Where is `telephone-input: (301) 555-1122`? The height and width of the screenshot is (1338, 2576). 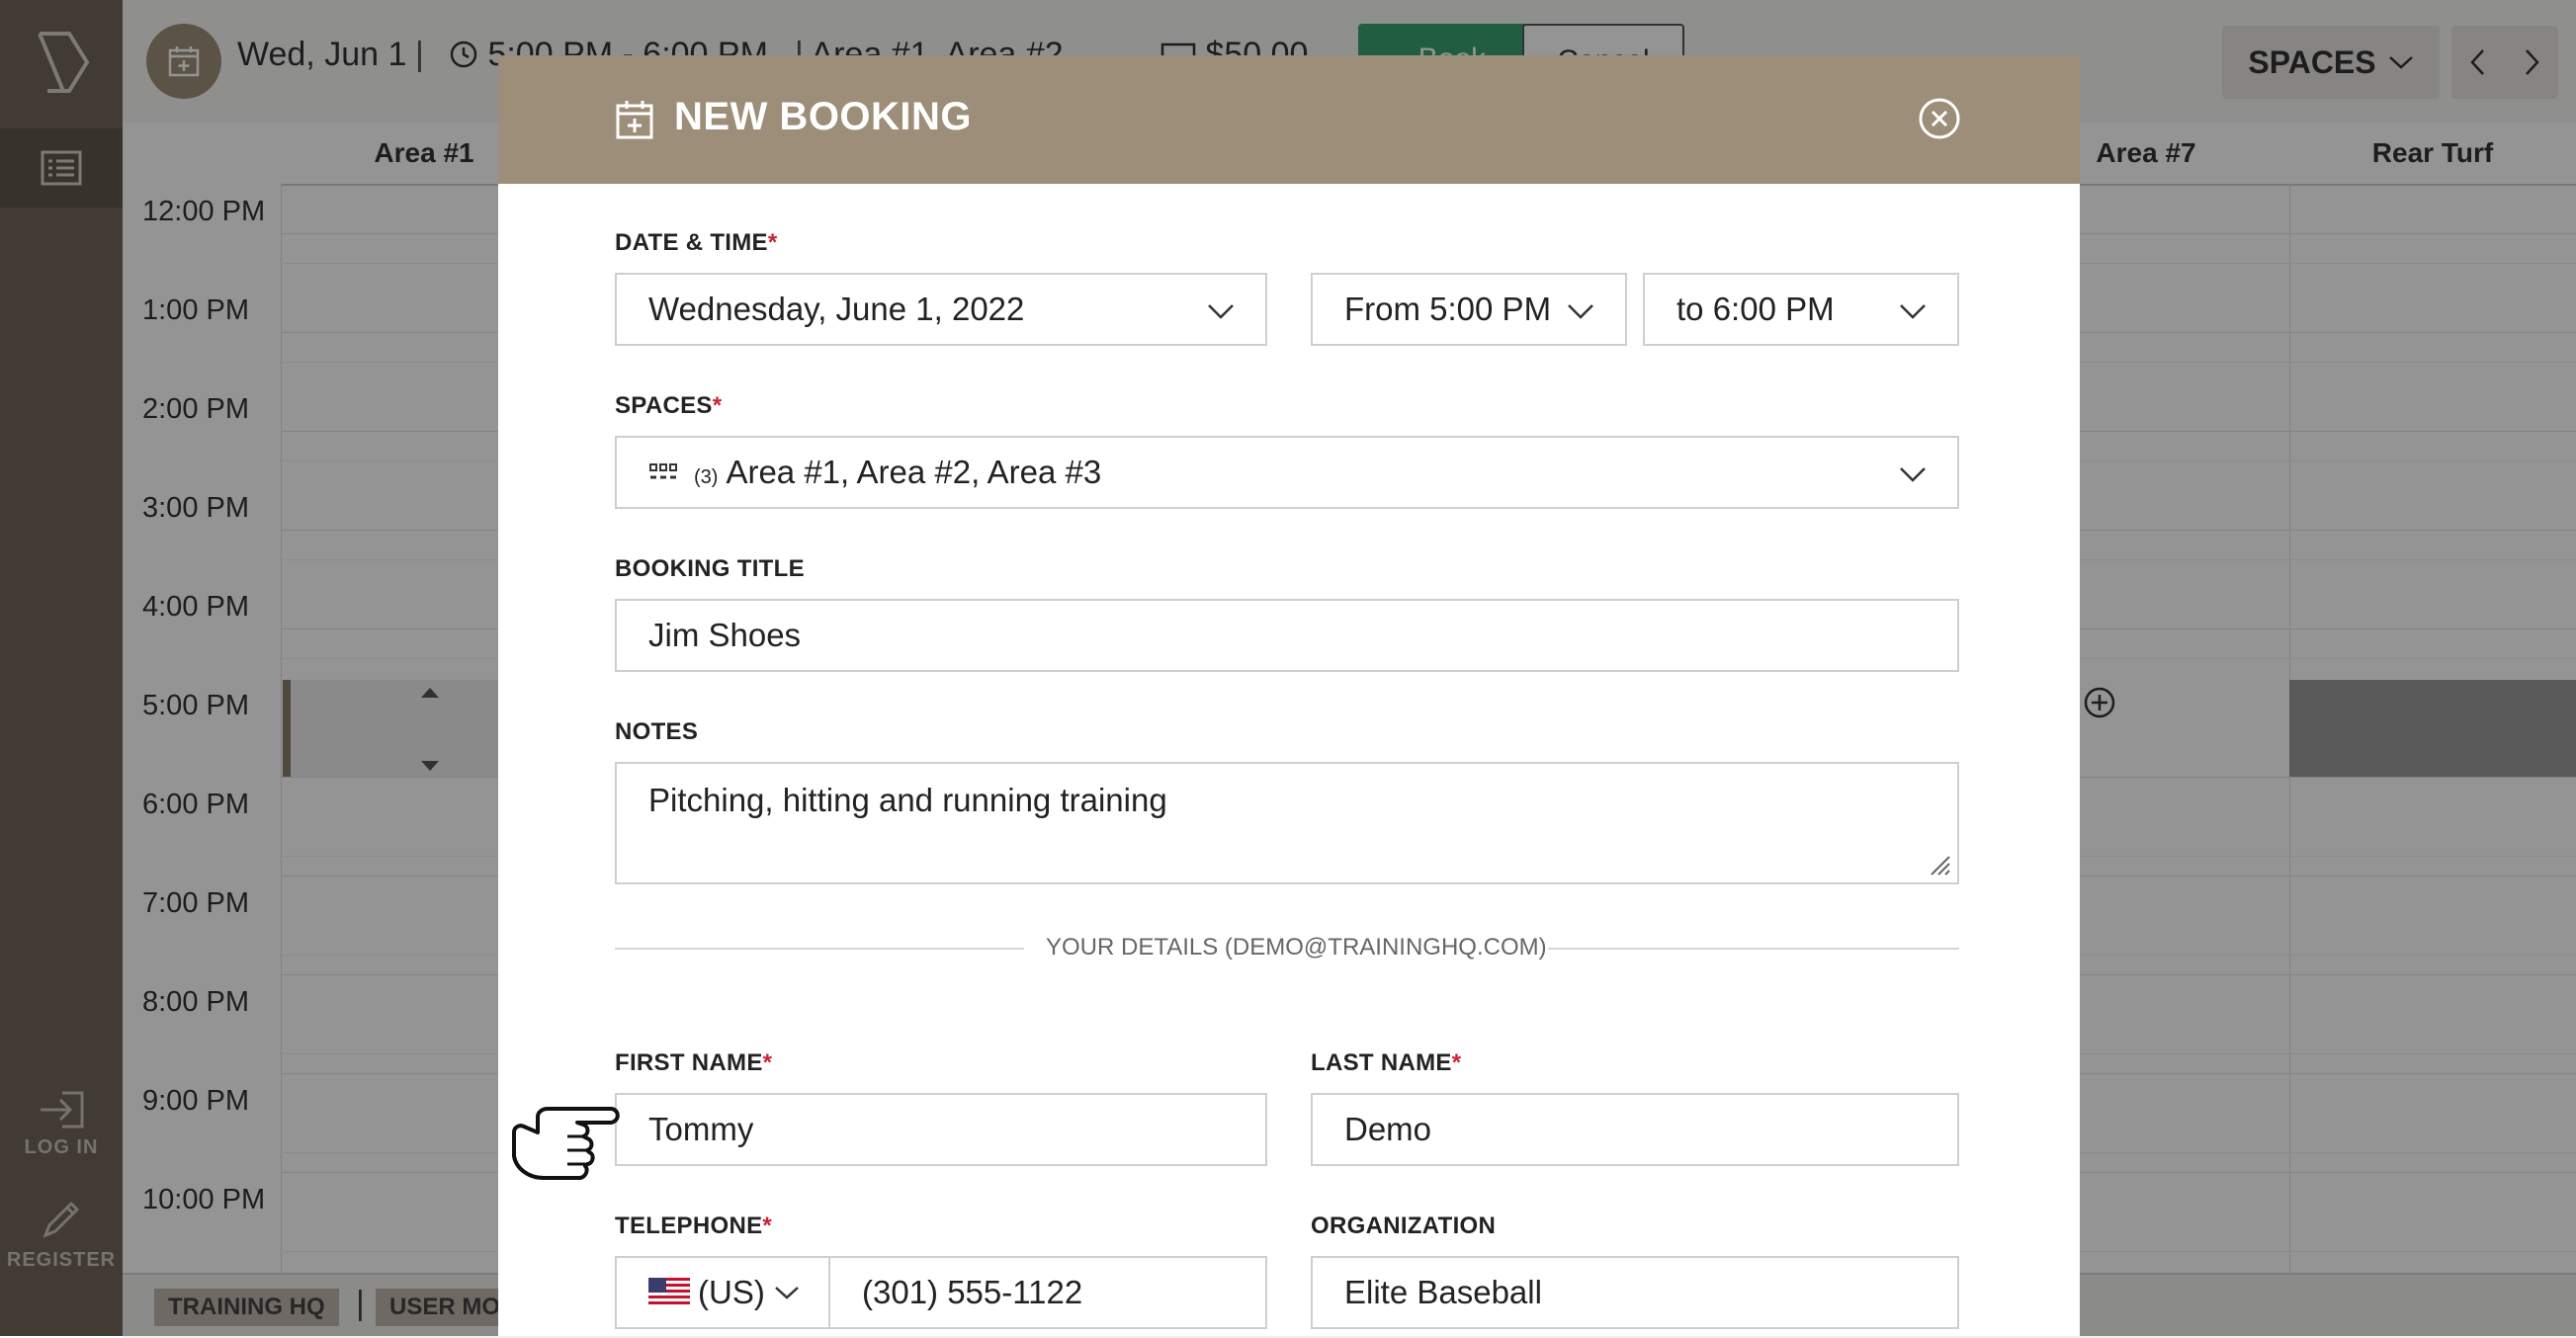
telephone-input: (301) 555-1122 is located at coordinates (1047, 1292).